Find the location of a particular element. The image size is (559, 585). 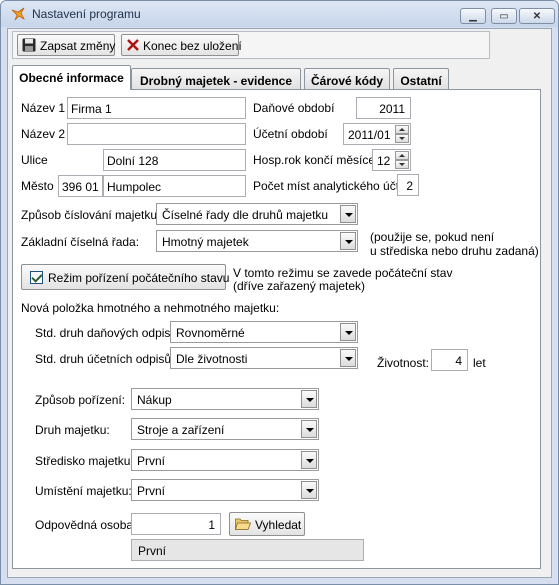

initial-mode-note-1: V tomto režimu se zavede počáteční stav is located at coordinates (343, 273).